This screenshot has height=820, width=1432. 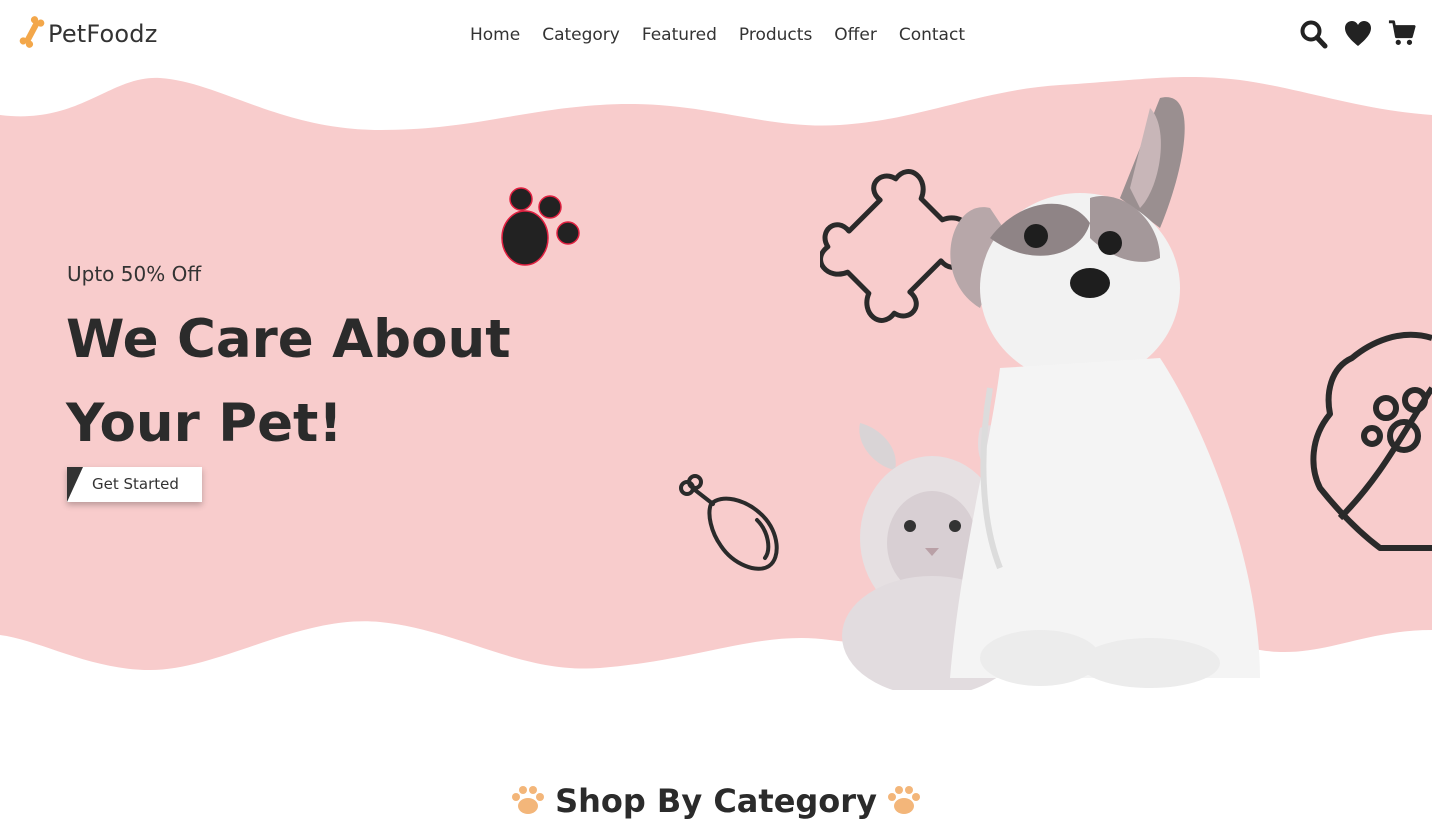 I want to click on nav-featured: Featured, so click(x=679, y=35).